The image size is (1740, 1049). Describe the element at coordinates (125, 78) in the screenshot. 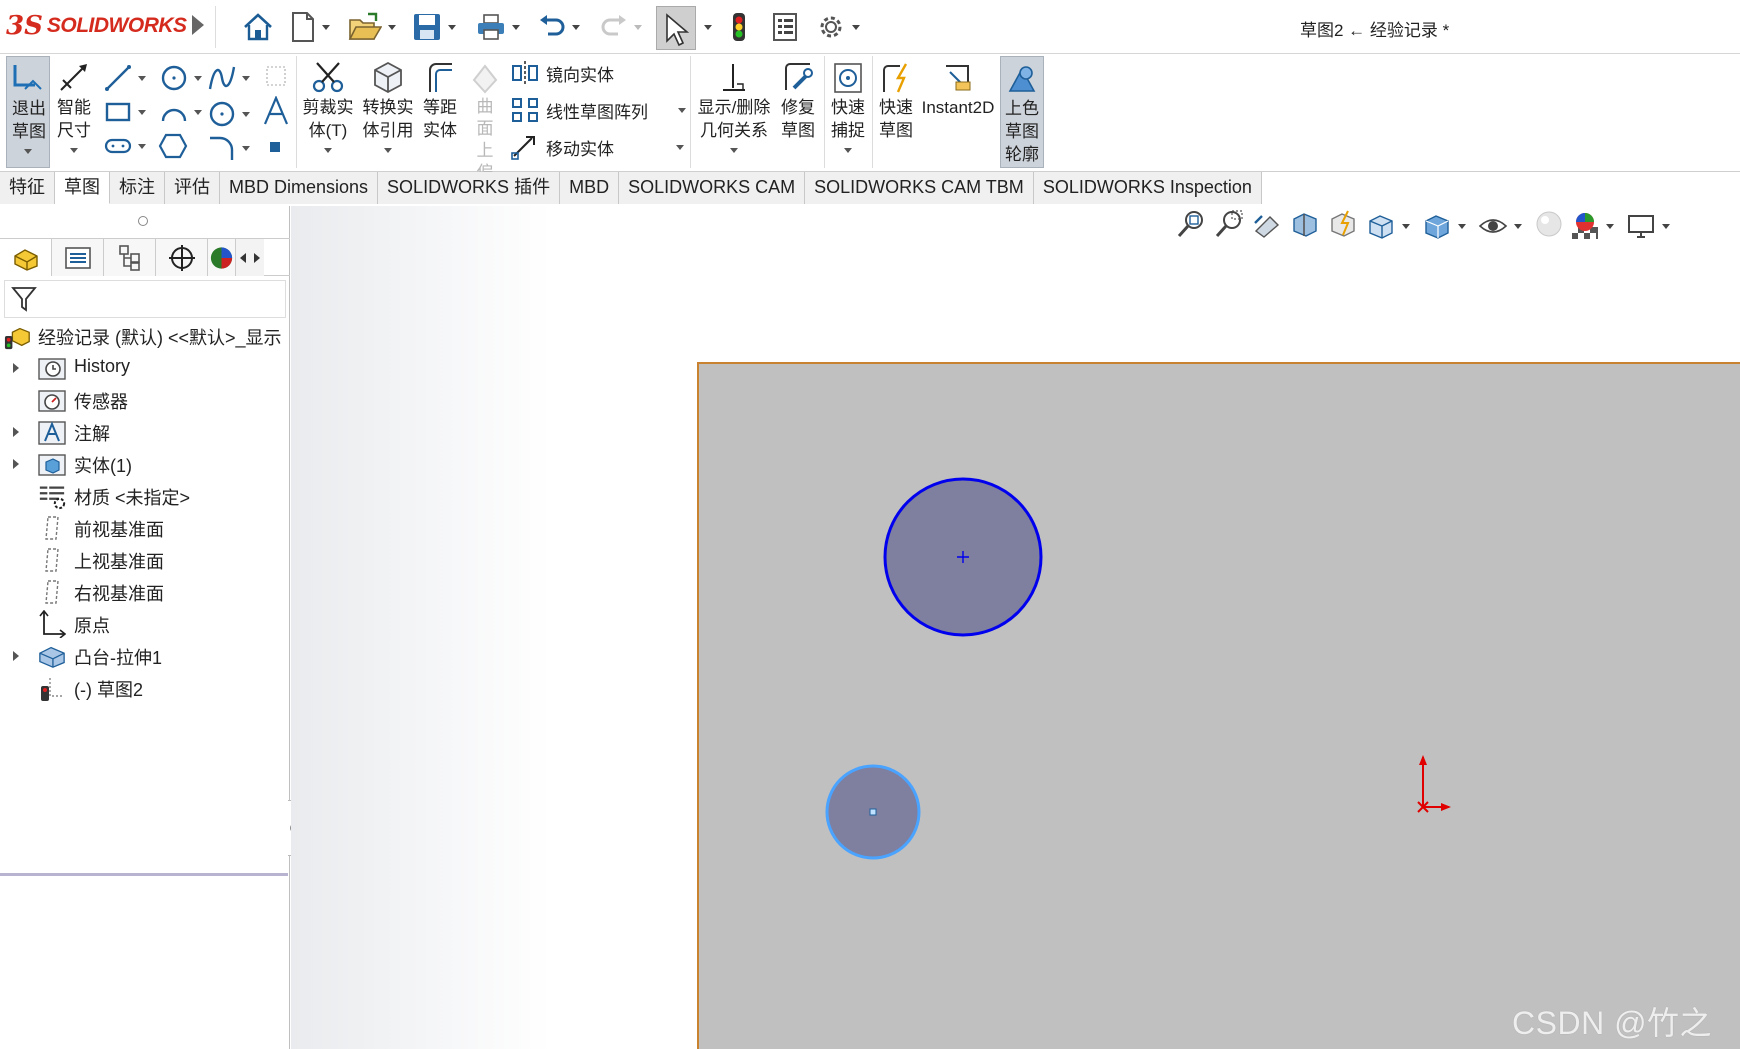

I see `line-tool` at that location.